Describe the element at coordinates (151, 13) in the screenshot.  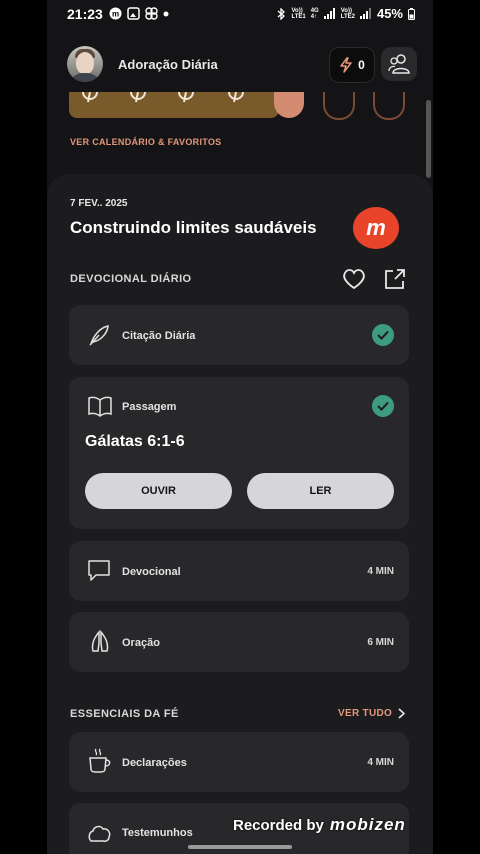
I see `pinwheel-icon` at that location.